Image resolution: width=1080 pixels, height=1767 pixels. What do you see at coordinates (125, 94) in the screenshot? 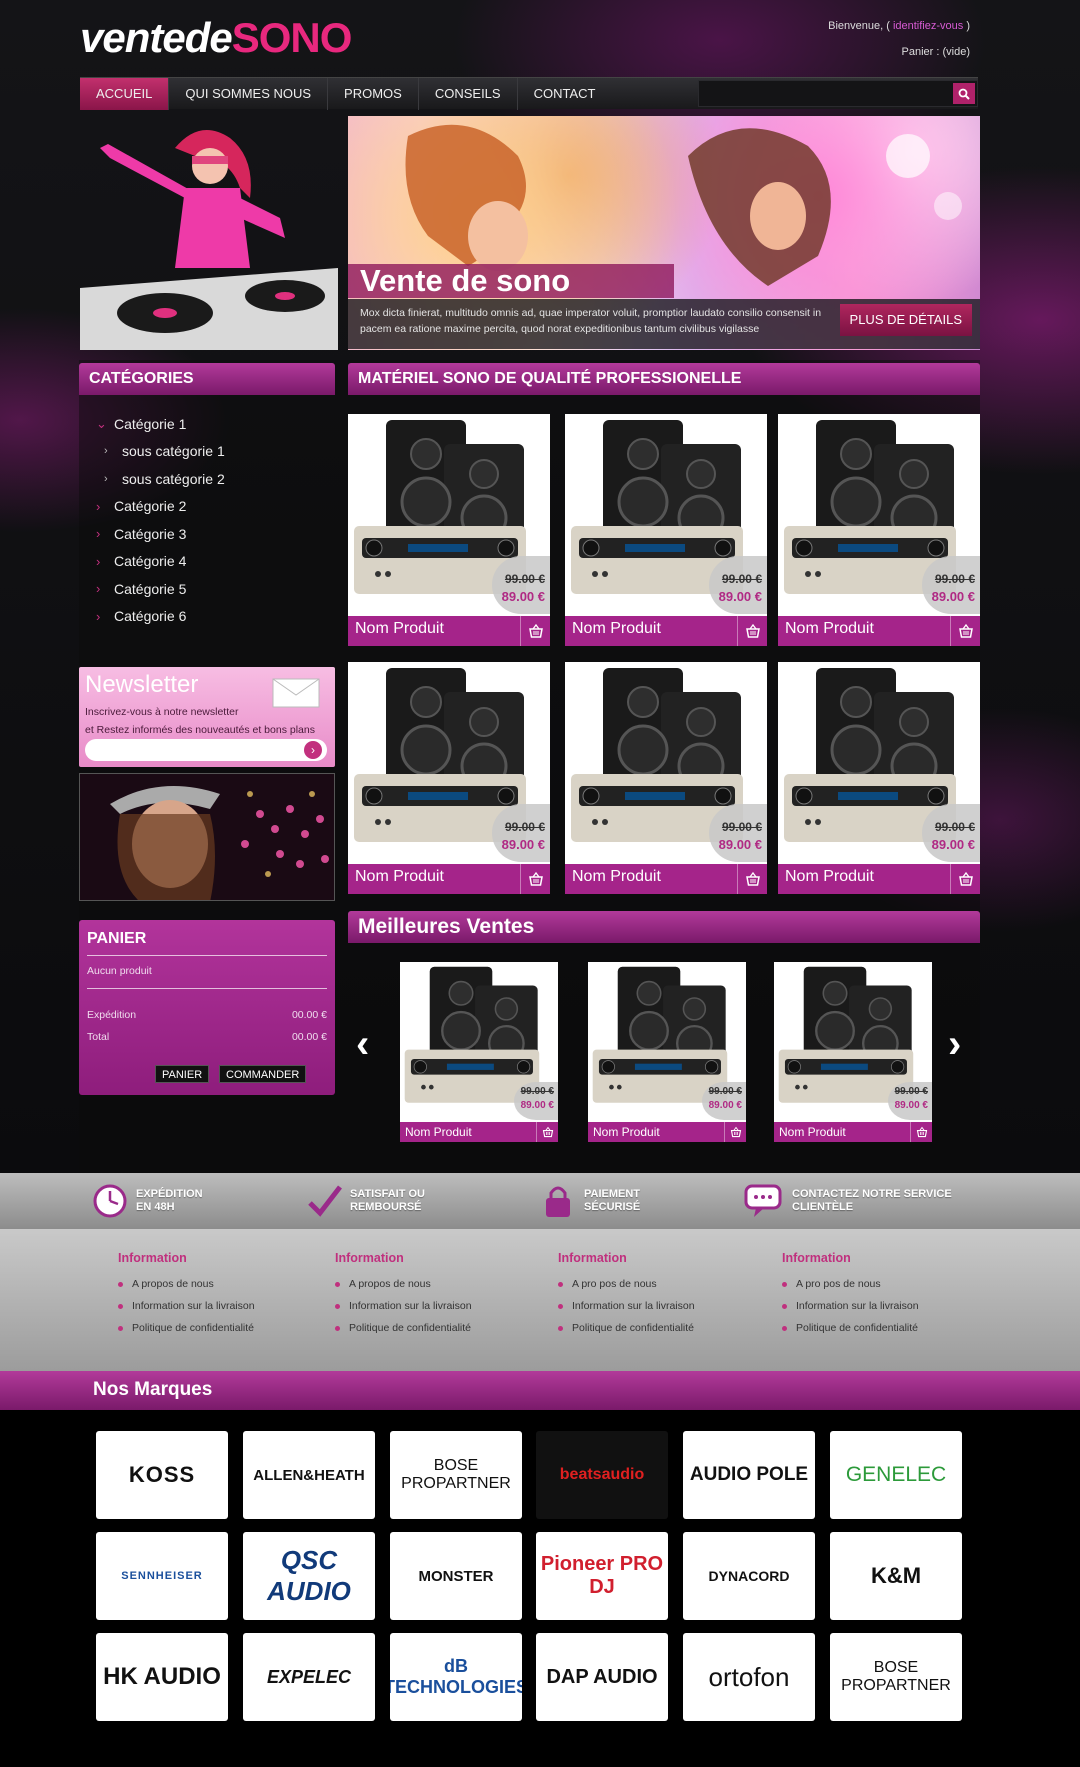
I see `nav-item-accueil: ACCUEIL` at bounding box center [125, 94].